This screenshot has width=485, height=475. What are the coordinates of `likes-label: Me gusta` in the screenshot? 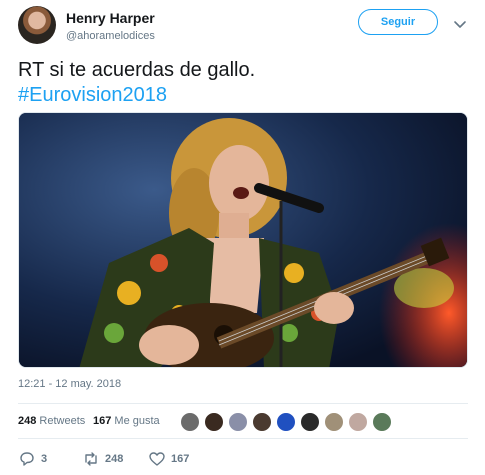 It's located at (137, 421).